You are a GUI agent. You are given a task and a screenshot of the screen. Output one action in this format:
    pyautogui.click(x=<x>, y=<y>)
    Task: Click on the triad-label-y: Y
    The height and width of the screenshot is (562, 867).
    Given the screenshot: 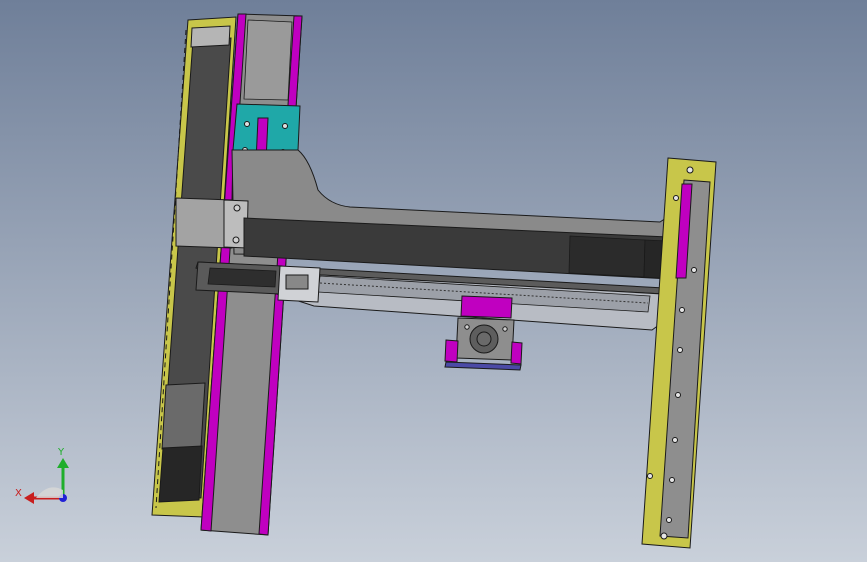 What is the action you would take?
    pyautogui.click(x=61, y=452)
    